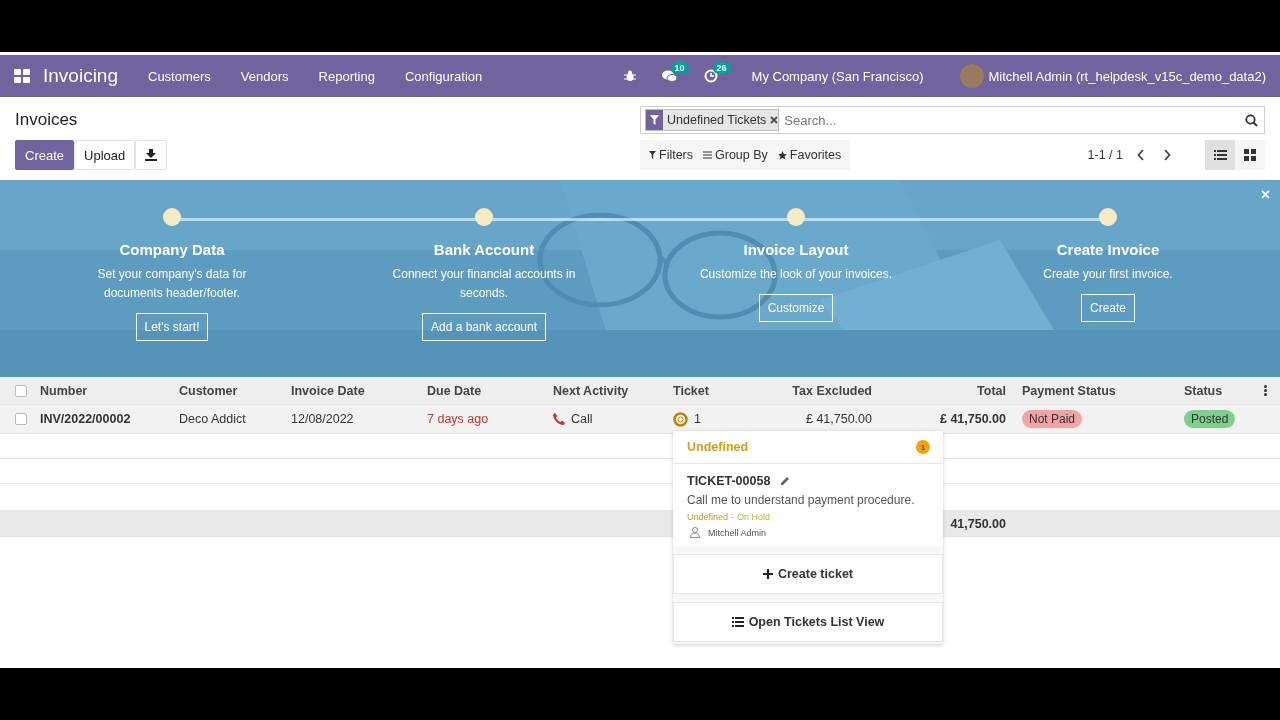 This screenshot has width=1280, height=720. What do you see at coordinates (1167, 155) in the screenshot?
I see `next-icon` at bounding box center [1167, 155].